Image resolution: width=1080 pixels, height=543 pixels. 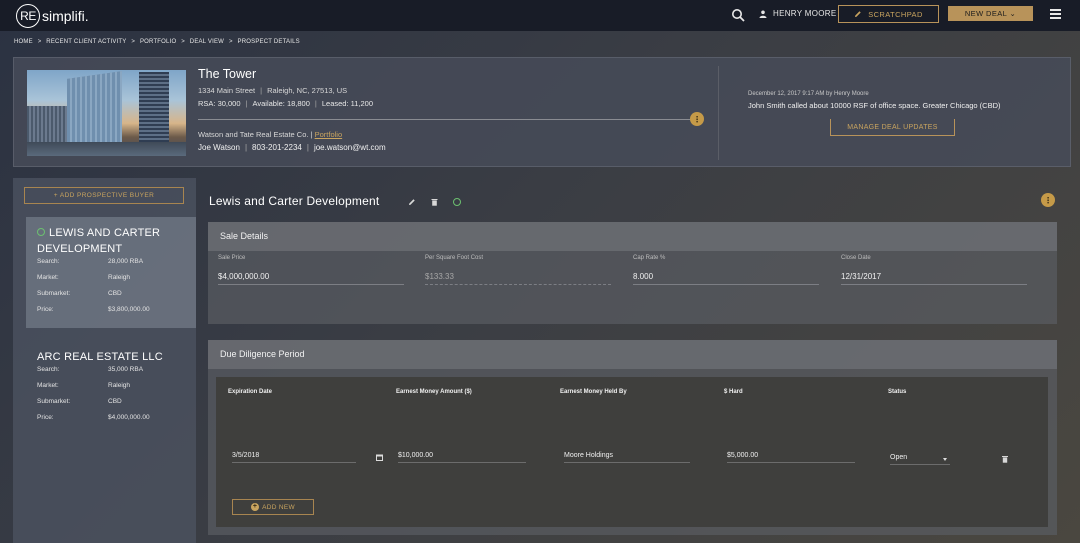 I want to click on due-diligence-heading: Due Diligence Period, so click(x=632, y=354).